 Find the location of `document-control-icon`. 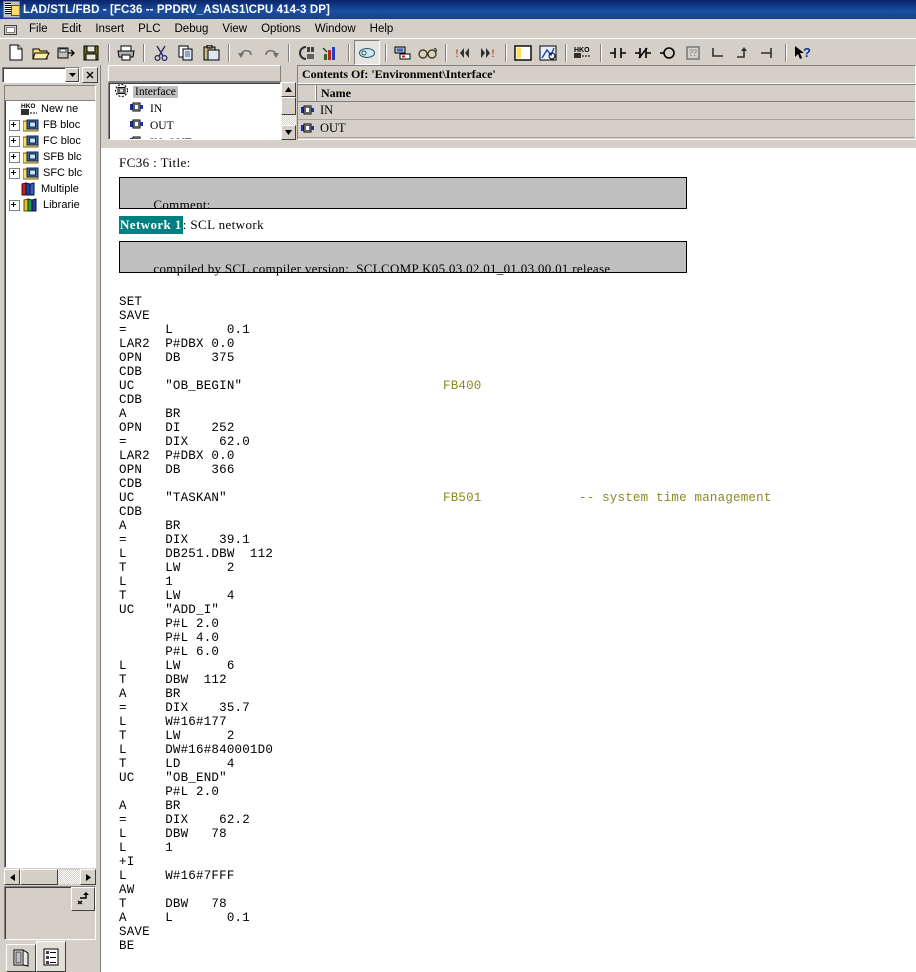

document-control-icon is located at coordinates (10, 29).